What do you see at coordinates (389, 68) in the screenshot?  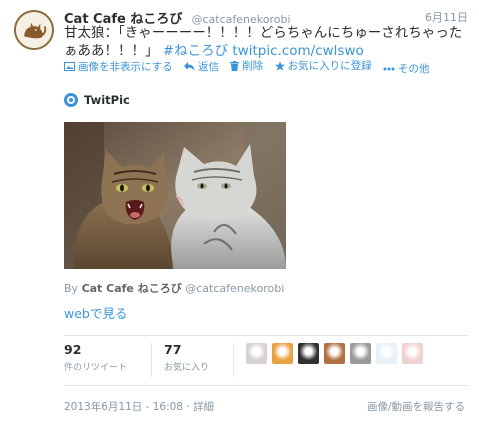 I see `more-dots-icon` at bounding box center [389, 68].